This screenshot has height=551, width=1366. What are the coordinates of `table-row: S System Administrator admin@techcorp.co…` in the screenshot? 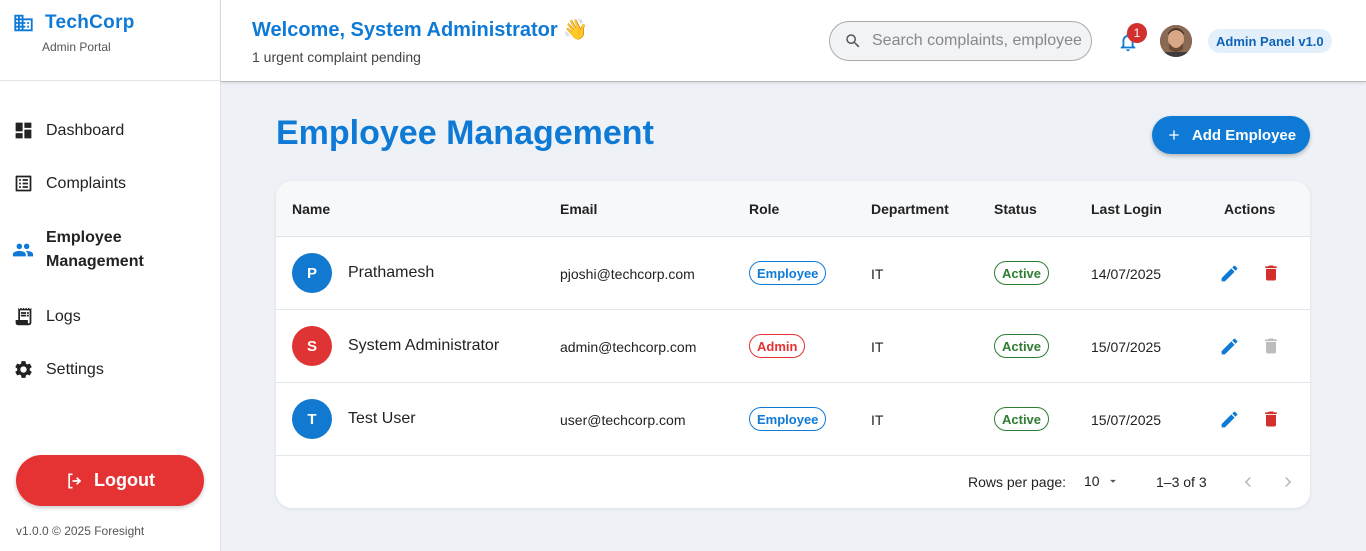 It's located at (793, 346).